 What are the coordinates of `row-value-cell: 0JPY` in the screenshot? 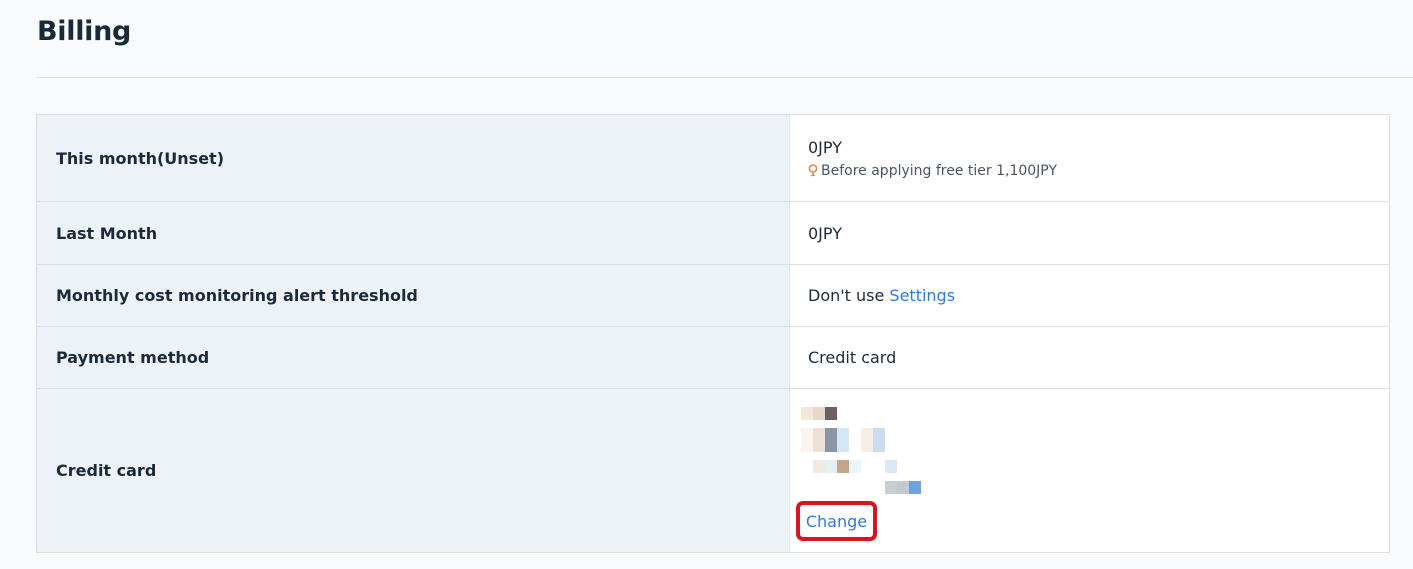 It's located at (1089, 233).